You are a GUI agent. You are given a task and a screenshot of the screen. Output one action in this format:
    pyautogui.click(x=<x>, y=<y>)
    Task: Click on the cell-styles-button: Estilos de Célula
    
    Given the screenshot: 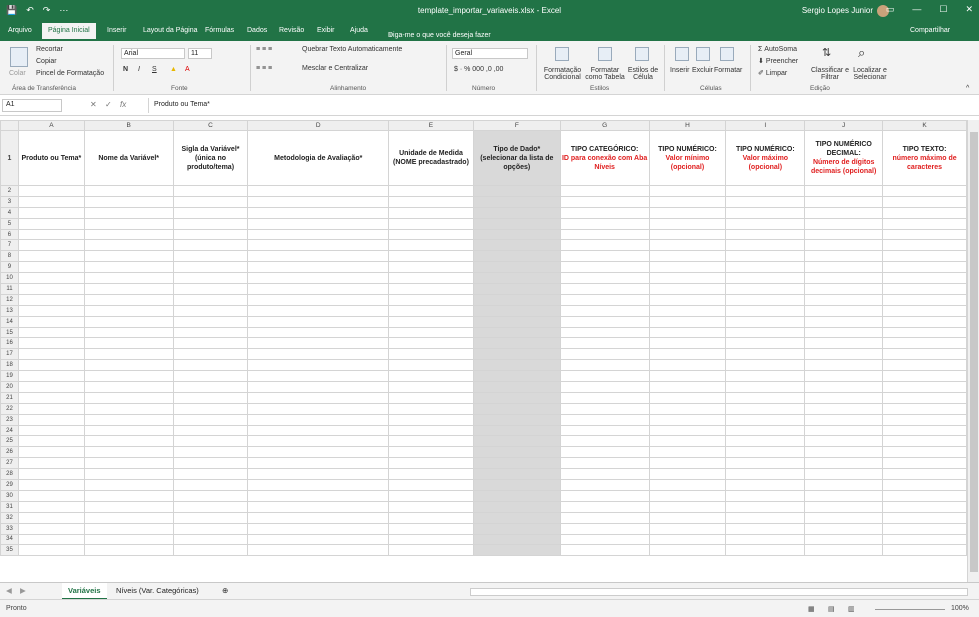 What is the action you would take?
    pyautogui.click(x=643, y=74)
    